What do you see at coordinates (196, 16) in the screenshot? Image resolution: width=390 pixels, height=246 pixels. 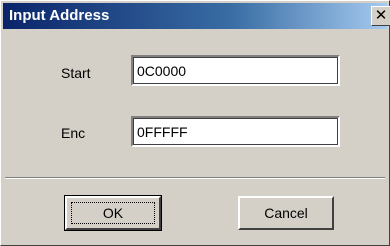 I see `title-bar: Input Address ✕` at bounding box center [196, 16].